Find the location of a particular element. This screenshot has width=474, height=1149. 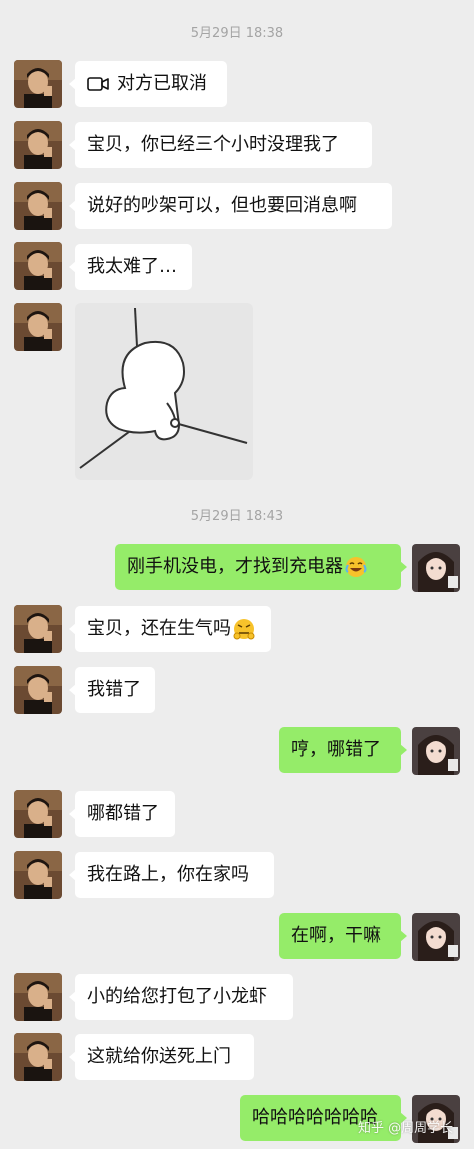

message-text: 刚手机没电，才找到充电器 is located at coordinates (235, 566).